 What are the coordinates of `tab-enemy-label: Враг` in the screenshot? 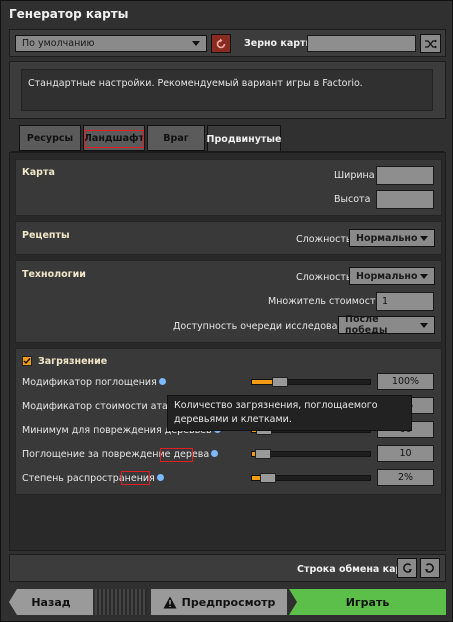 It's located at (176, 138).